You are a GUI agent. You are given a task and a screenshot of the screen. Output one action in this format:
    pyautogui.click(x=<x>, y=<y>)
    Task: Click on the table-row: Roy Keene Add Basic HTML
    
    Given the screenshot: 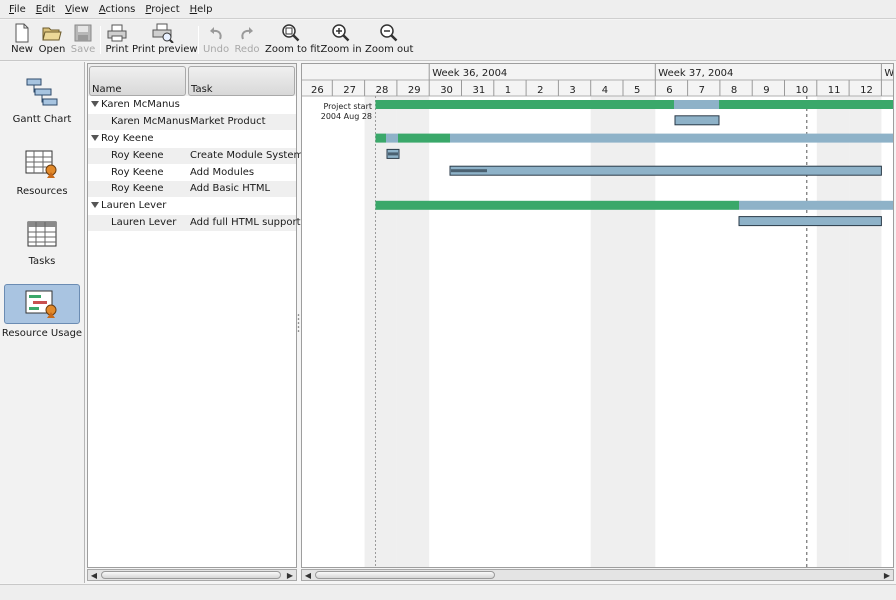 What is the action you would take?
    pyautogui.click(x=192, y=189)
    